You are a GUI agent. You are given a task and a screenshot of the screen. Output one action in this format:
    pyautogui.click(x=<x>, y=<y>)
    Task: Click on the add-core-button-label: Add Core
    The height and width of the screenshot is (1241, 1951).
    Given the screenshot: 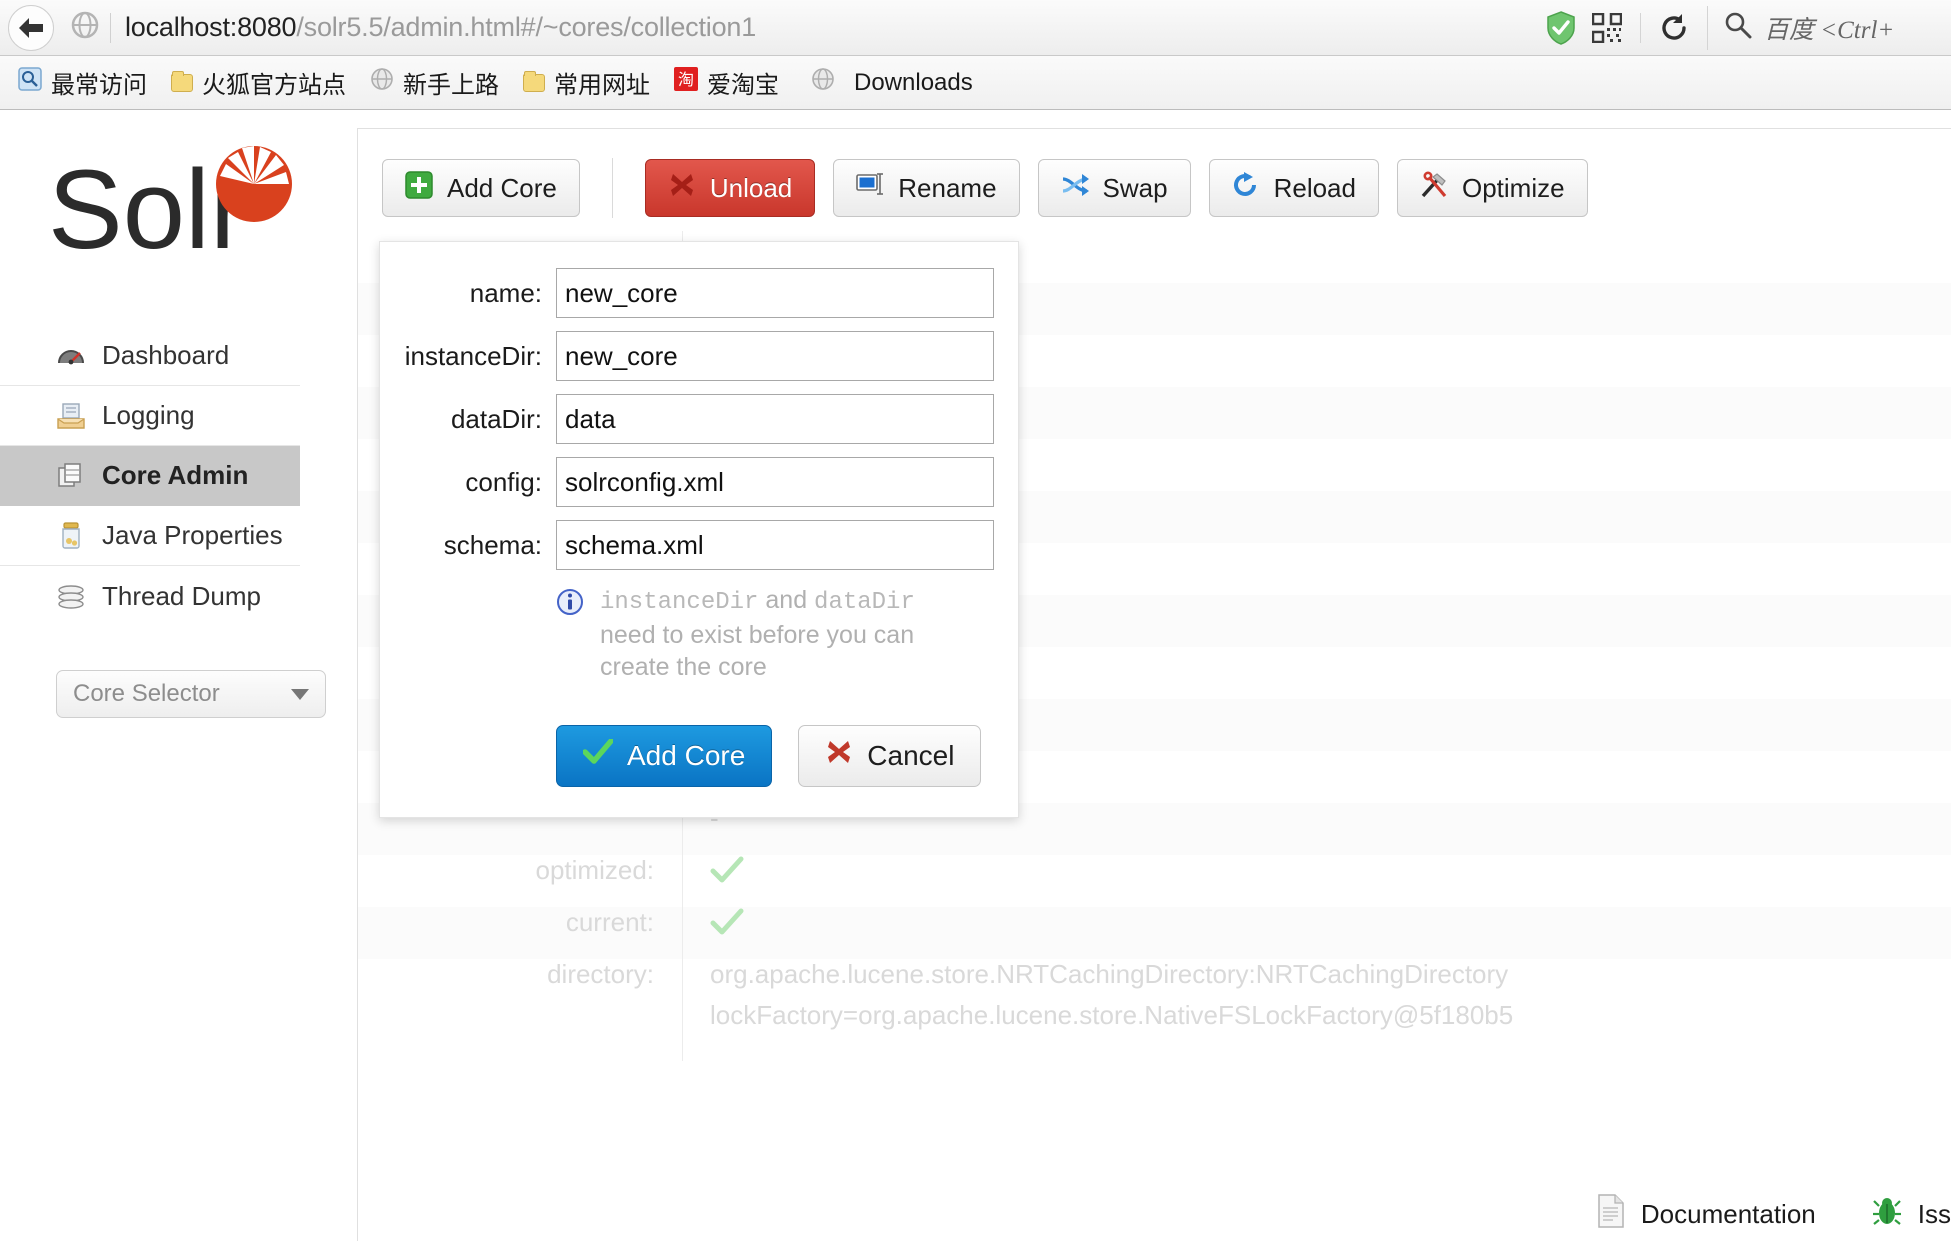 What is the action you would take?
    pyautogui.click(x=502, y=187)
    